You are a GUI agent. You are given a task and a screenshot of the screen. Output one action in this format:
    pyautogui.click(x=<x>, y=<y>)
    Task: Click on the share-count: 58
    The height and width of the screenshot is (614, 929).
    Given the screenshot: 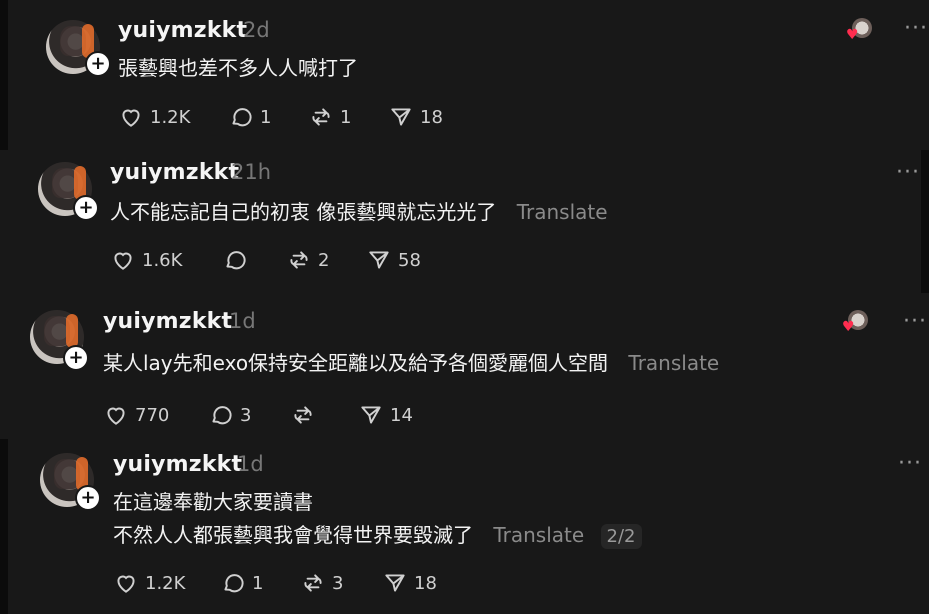 What is the action you would take?
    pyautogui.click(x=409, y=260)
    